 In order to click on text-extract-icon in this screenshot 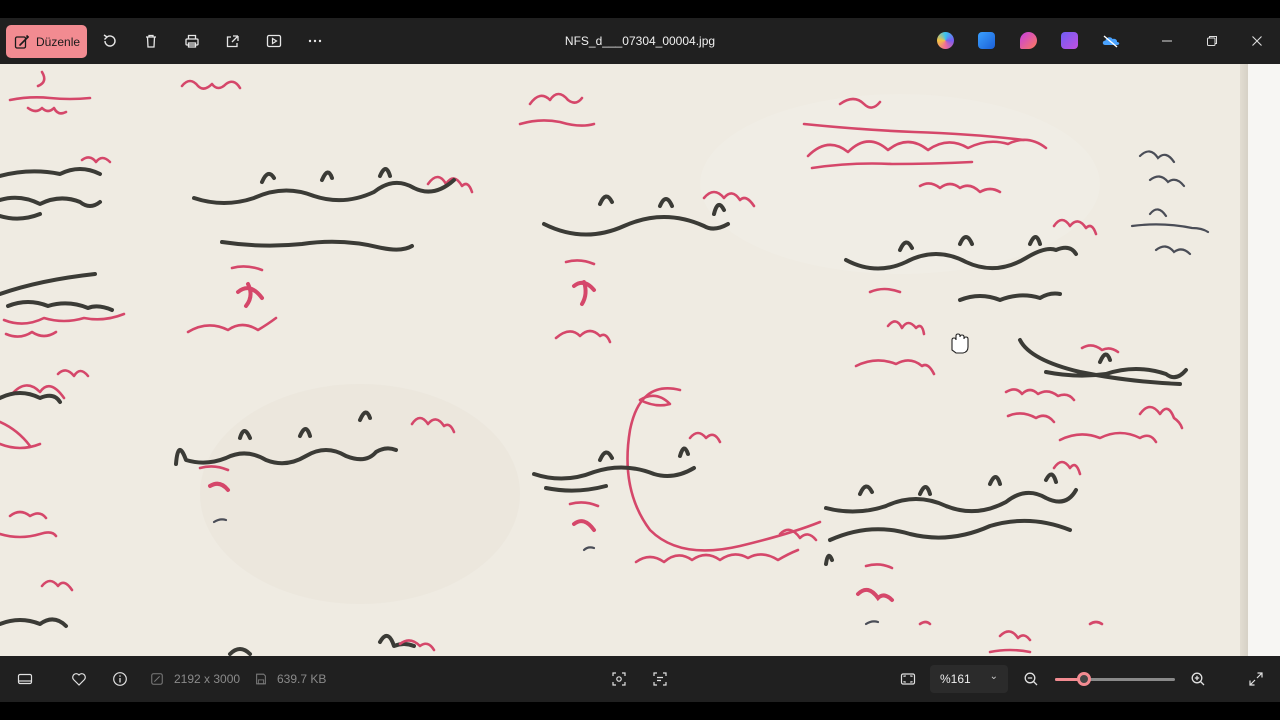, I will do `click(660, 679)`.